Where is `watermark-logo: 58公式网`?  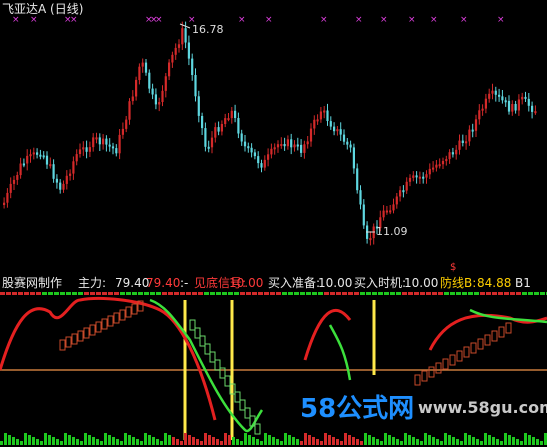 watermark-logo: 58公式网 is located at coordinates (357, 409).